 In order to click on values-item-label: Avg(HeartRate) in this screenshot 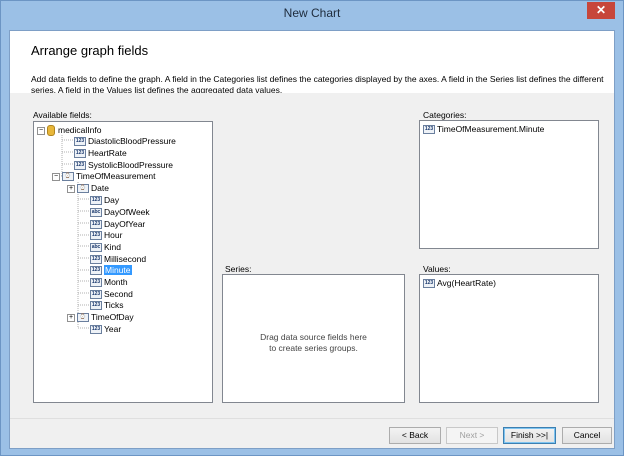, I will do `click(466, 283)`.